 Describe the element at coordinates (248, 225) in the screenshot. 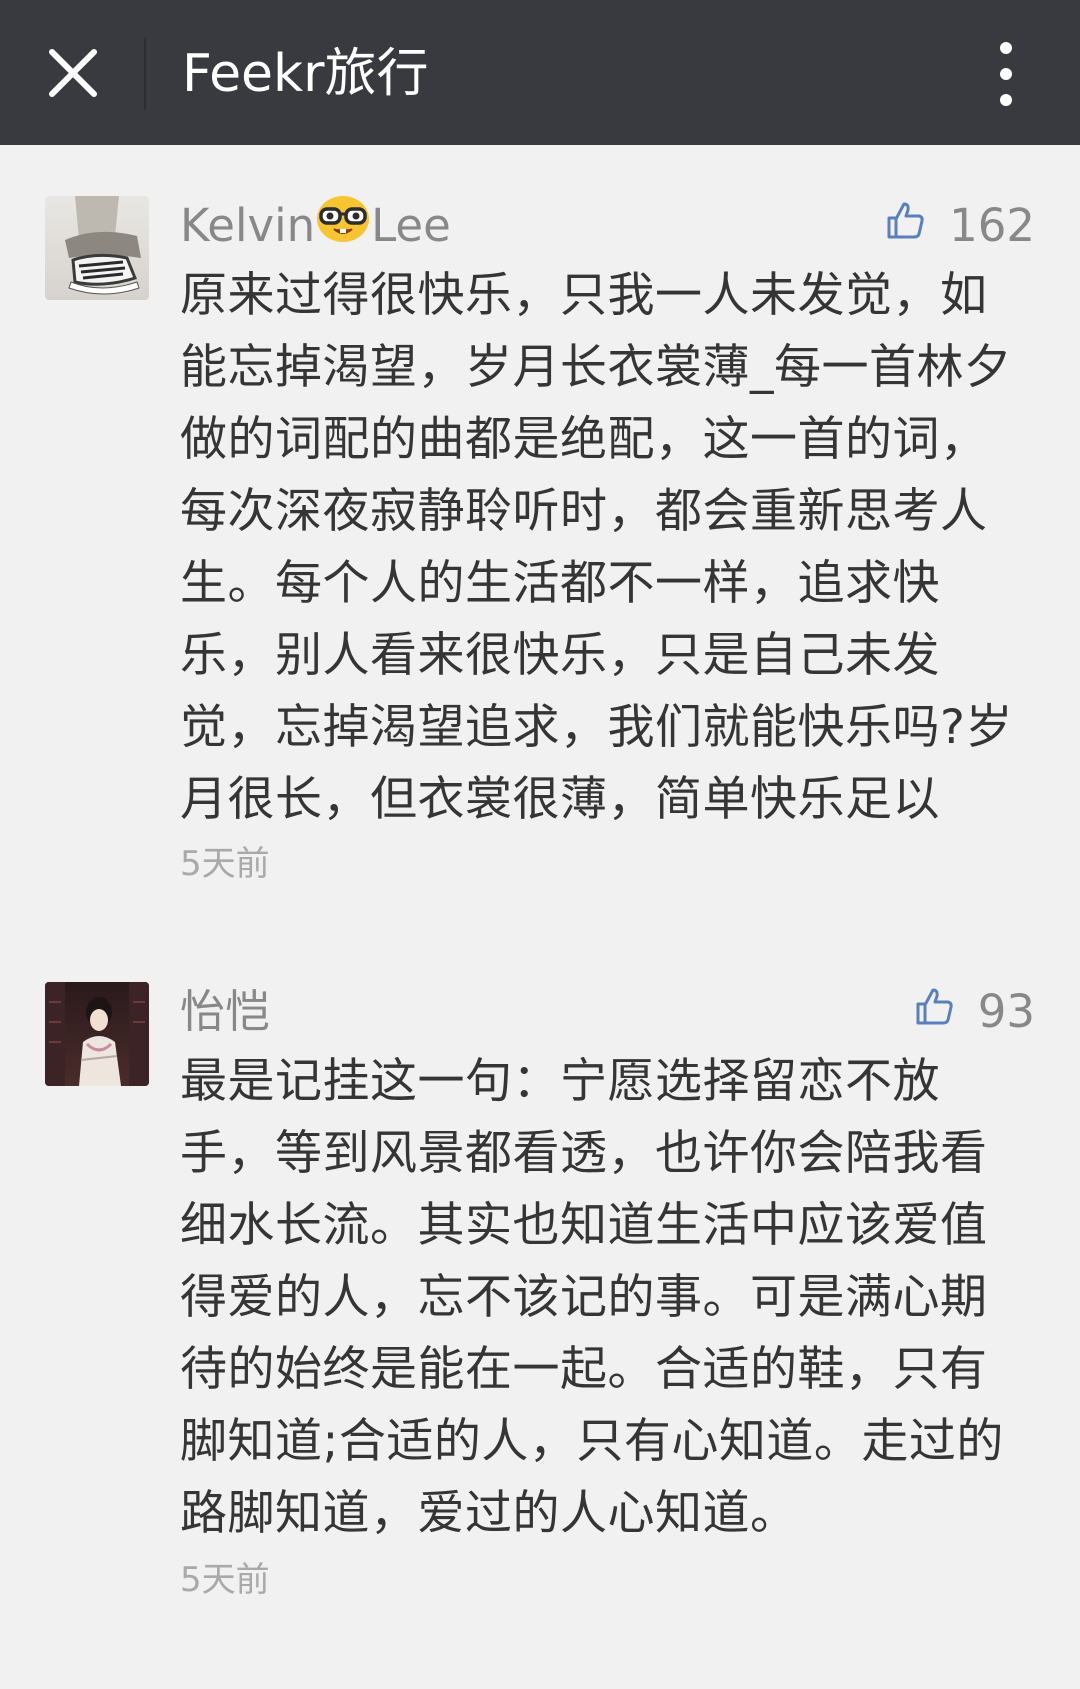

I see `username-part: Kelvin` at that location.